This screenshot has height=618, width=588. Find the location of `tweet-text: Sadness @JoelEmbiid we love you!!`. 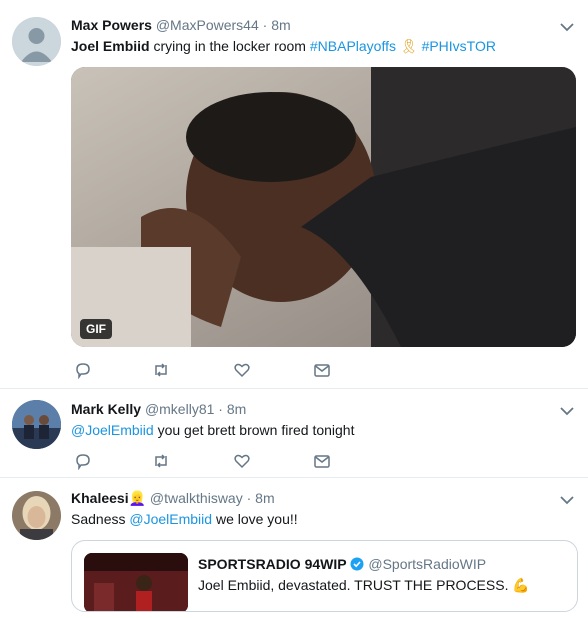

tweet-text: Sadness @JoelEmbiid we love you!! is located at coordinates (184, 519).